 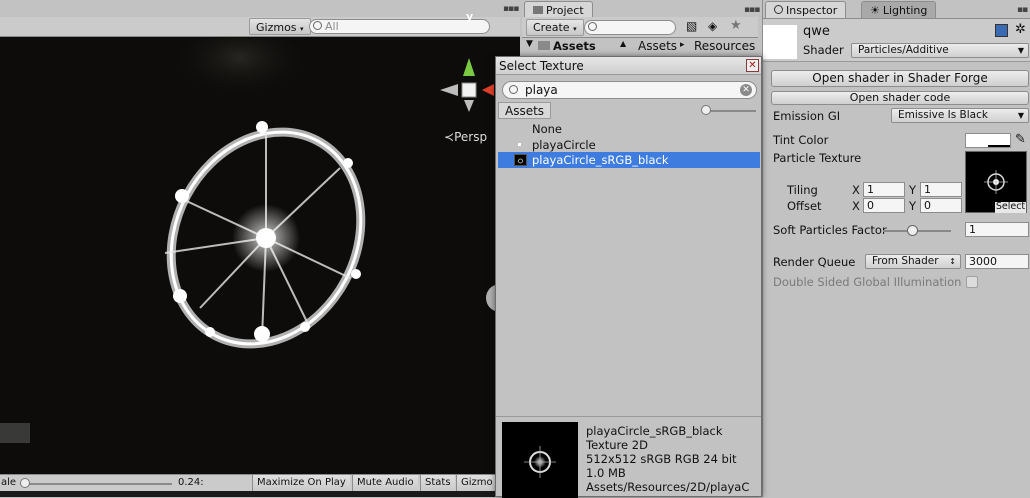 I want to click on inspector-menu-icon: ▪▪, so click(x=1022, y=10).